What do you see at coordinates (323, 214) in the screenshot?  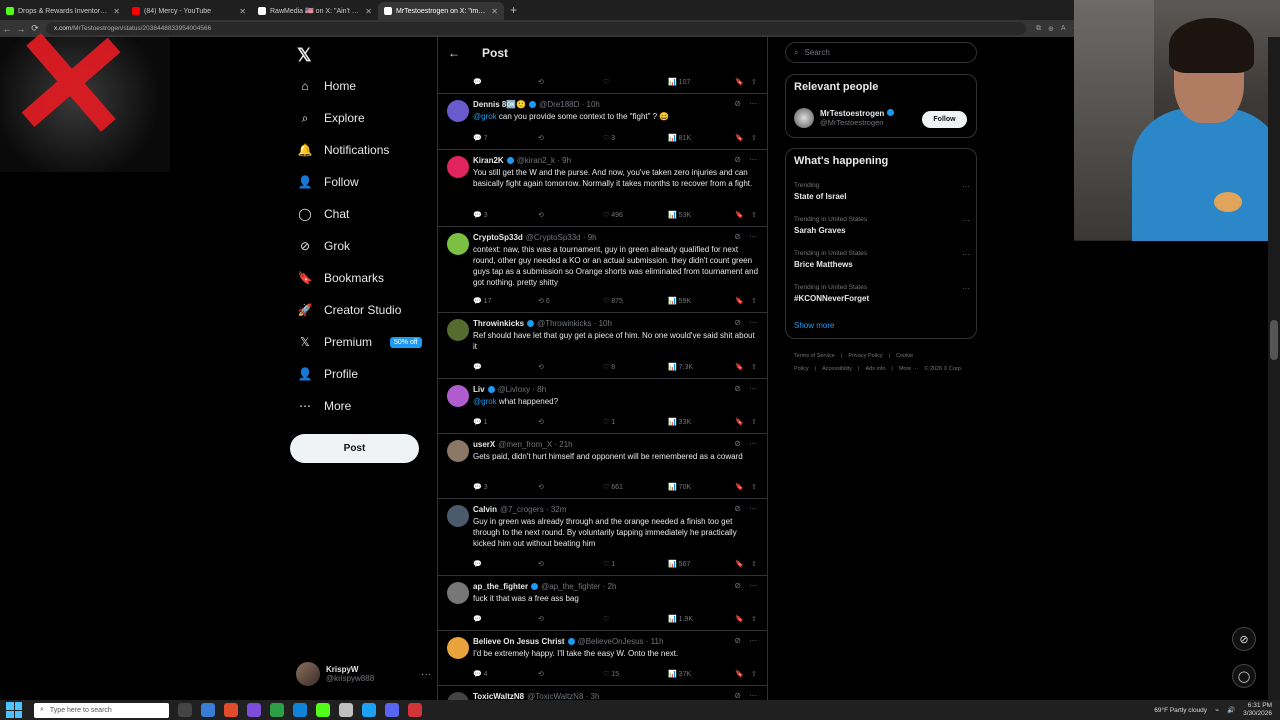 I see `sidebar-item-chat: ◯ Chat` at bounding box center [323, 214].